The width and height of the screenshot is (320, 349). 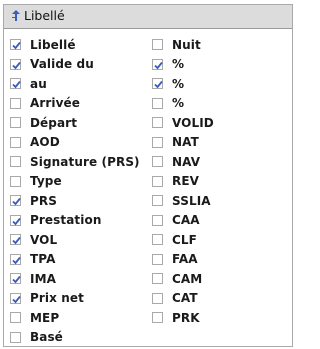 I want to click on column-option-item: Arrivée, so click(x=75, y=104).